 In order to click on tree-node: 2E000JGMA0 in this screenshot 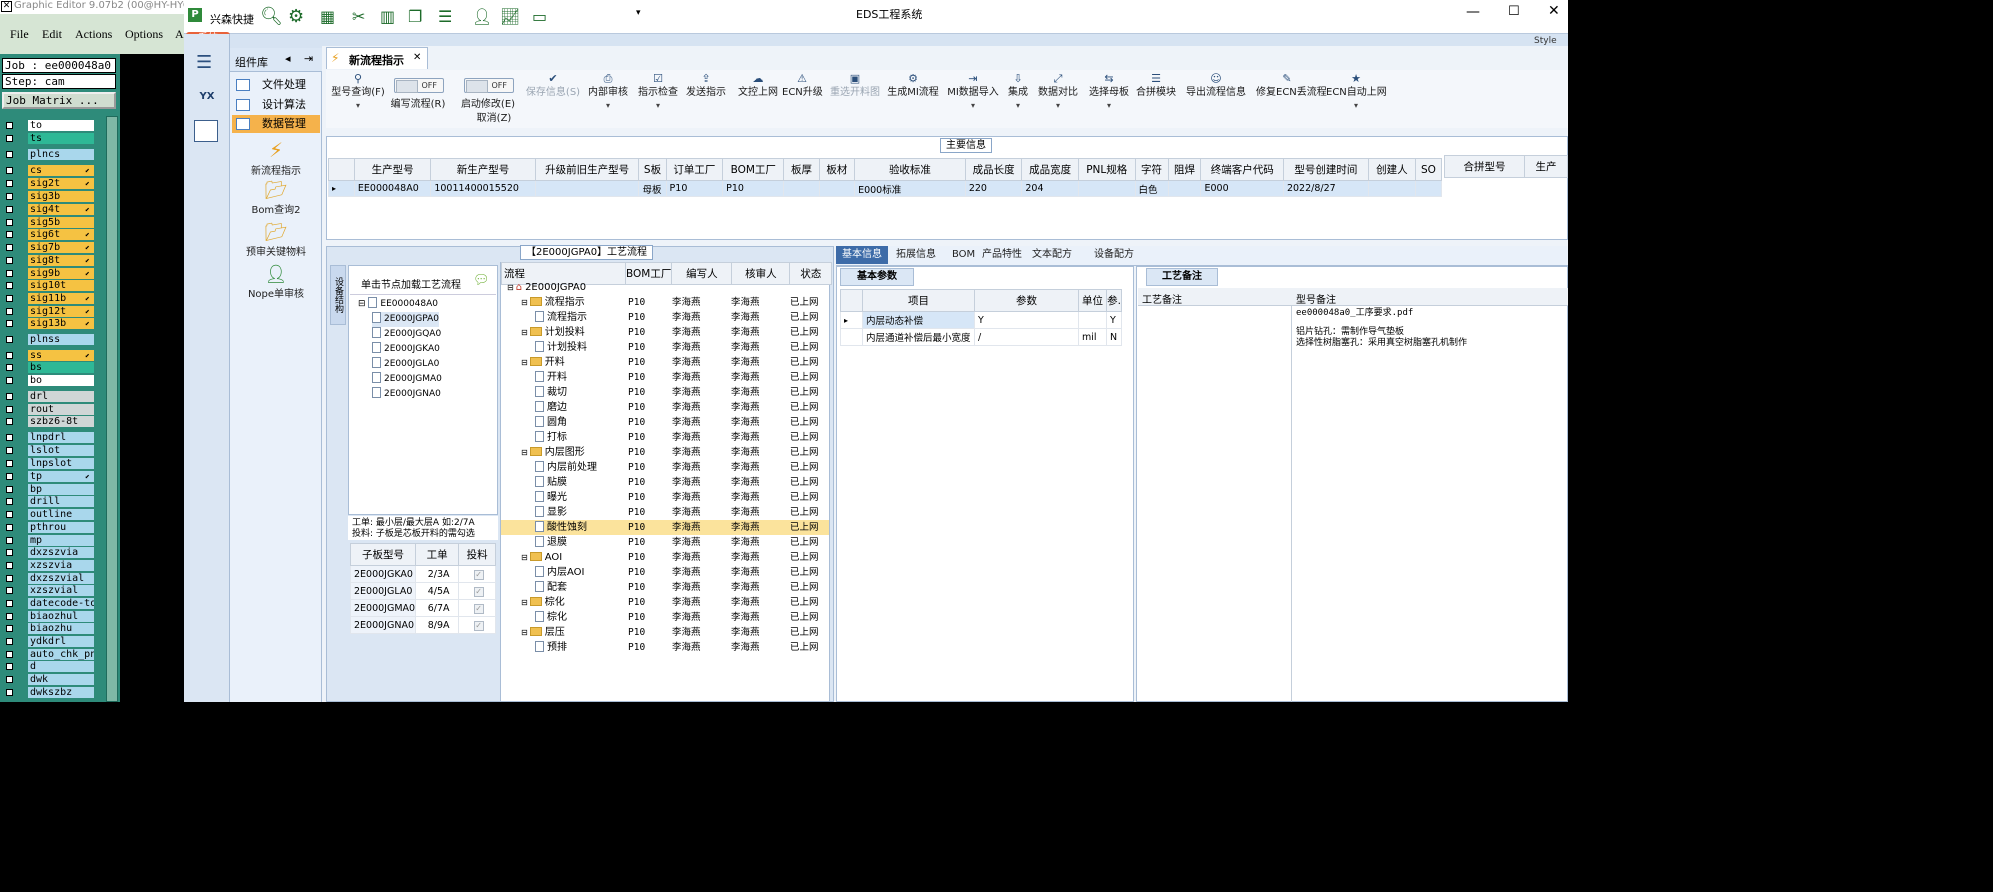, I will do `click(407, 379)`.